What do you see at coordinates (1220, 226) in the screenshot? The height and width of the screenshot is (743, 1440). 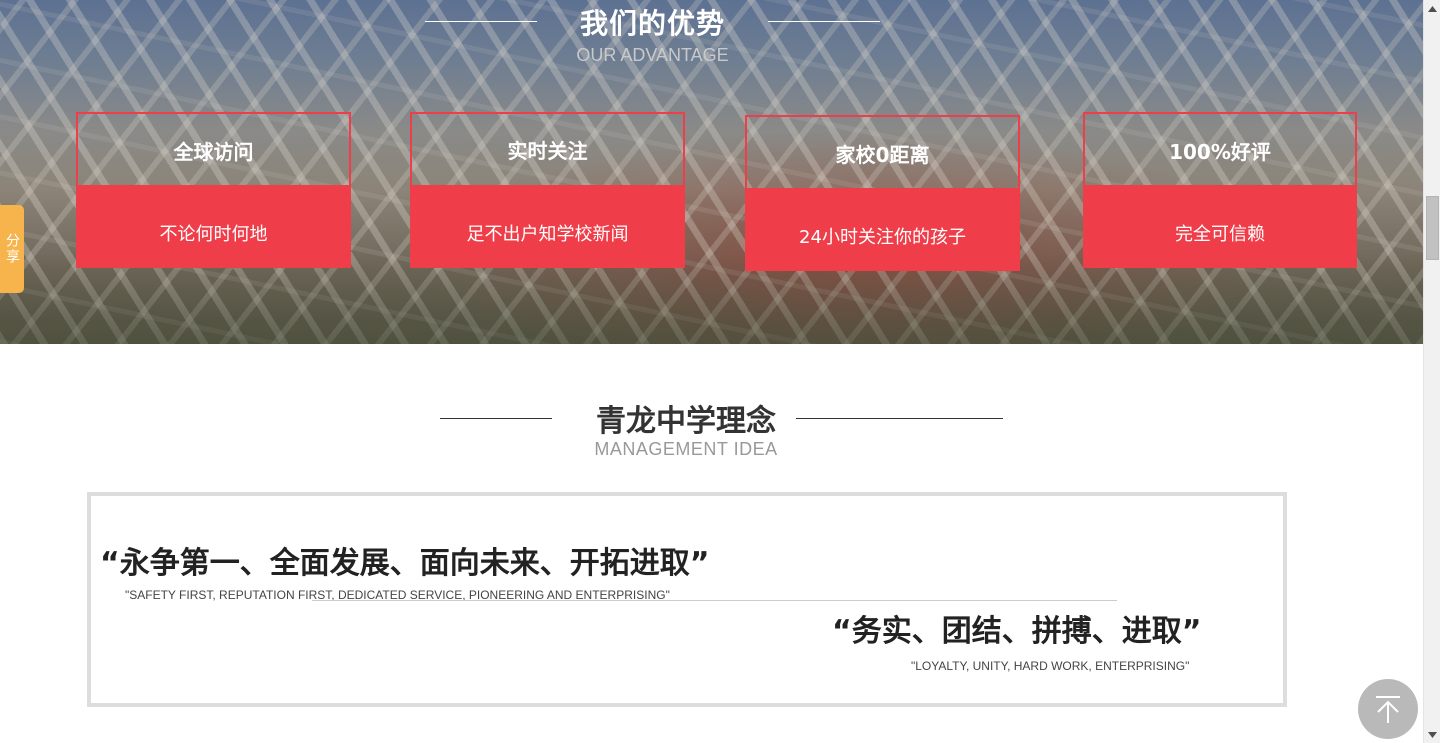 I see `card-description: 完全可信赖` at bounding box center [1220, 226].